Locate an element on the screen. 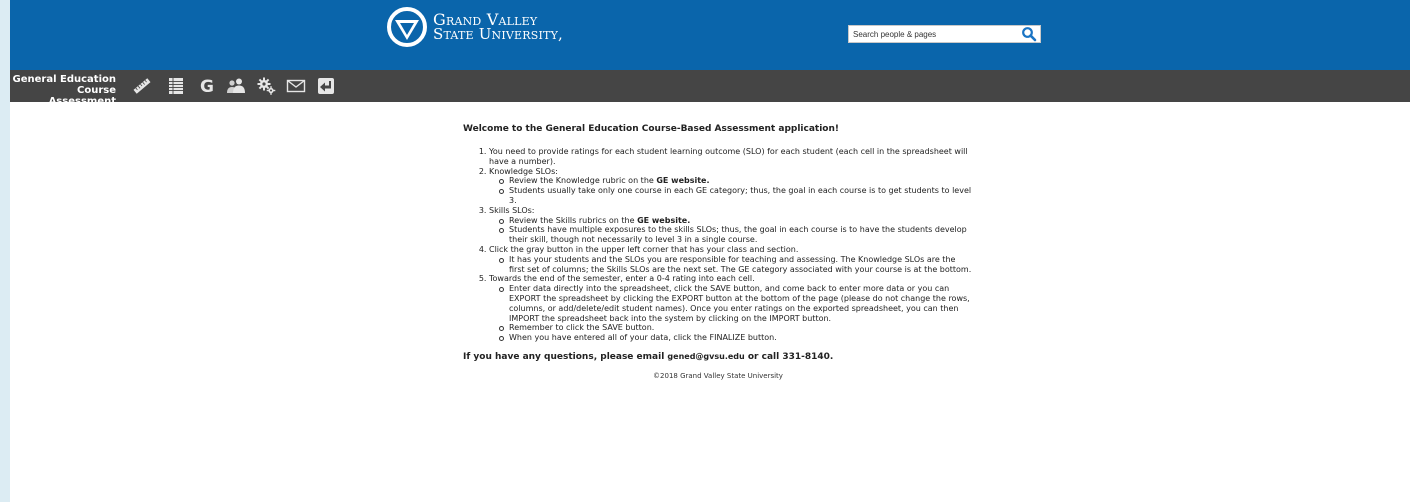 The image size is (1410, 502). sub-item-text: Review the Knowledge rubric on the is located at coordinates (583, 181).